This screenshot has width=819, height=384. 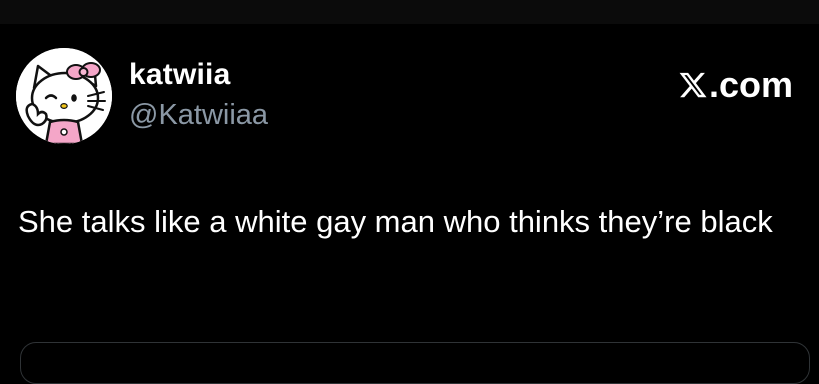 What do you see at coordinates (179, 75) in the screenshot?
I see `display-name: katwiia` at bounding box center [179, 75].